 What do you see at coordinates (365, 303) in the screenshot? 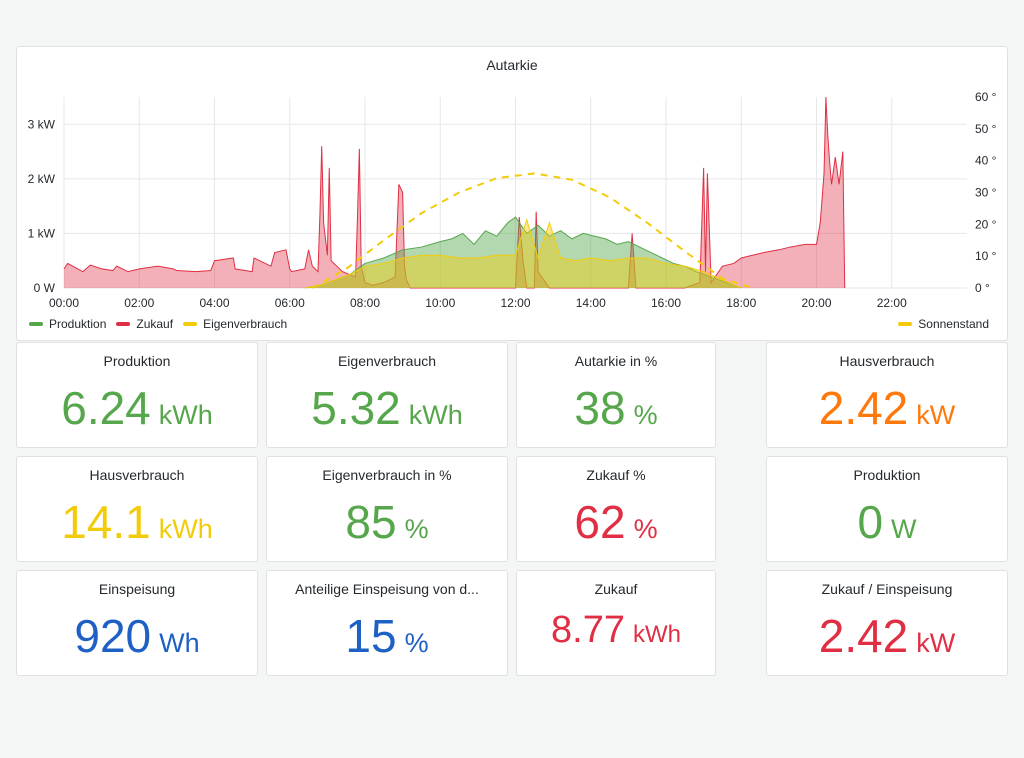
I see `x-tick-label: 08:00` at bounding box center [365, 303].